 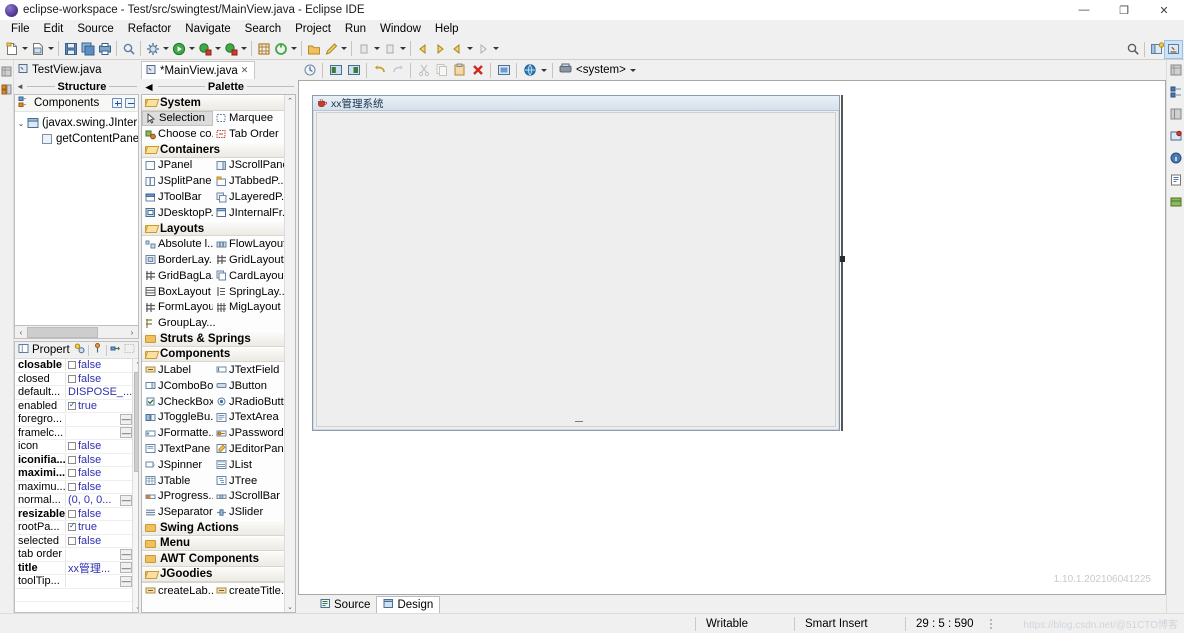 I want to click on vscroll-thumb, so click(x=136, y=422).